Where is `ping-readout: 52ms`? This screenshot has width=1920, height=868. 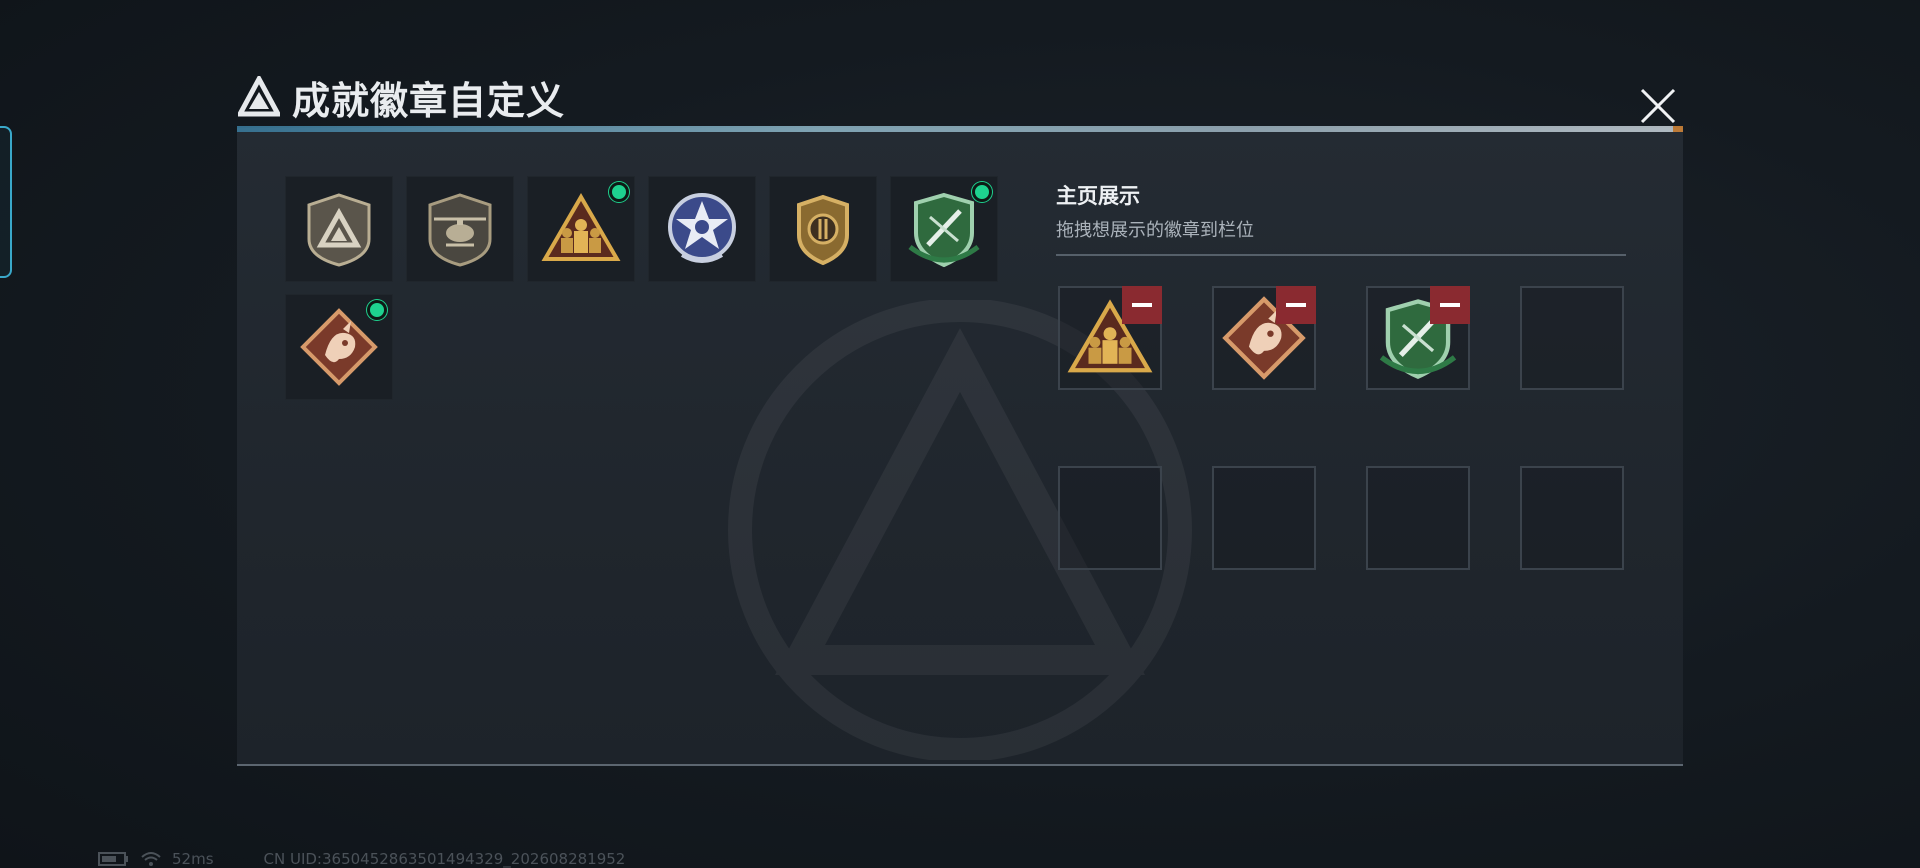
ping-readout: 52ms is located at coordinates (193, 859).